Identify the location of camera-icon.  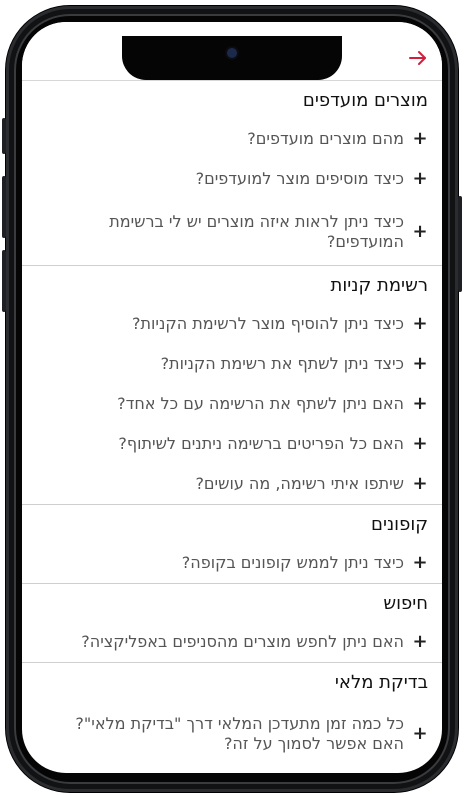
(232, 53).